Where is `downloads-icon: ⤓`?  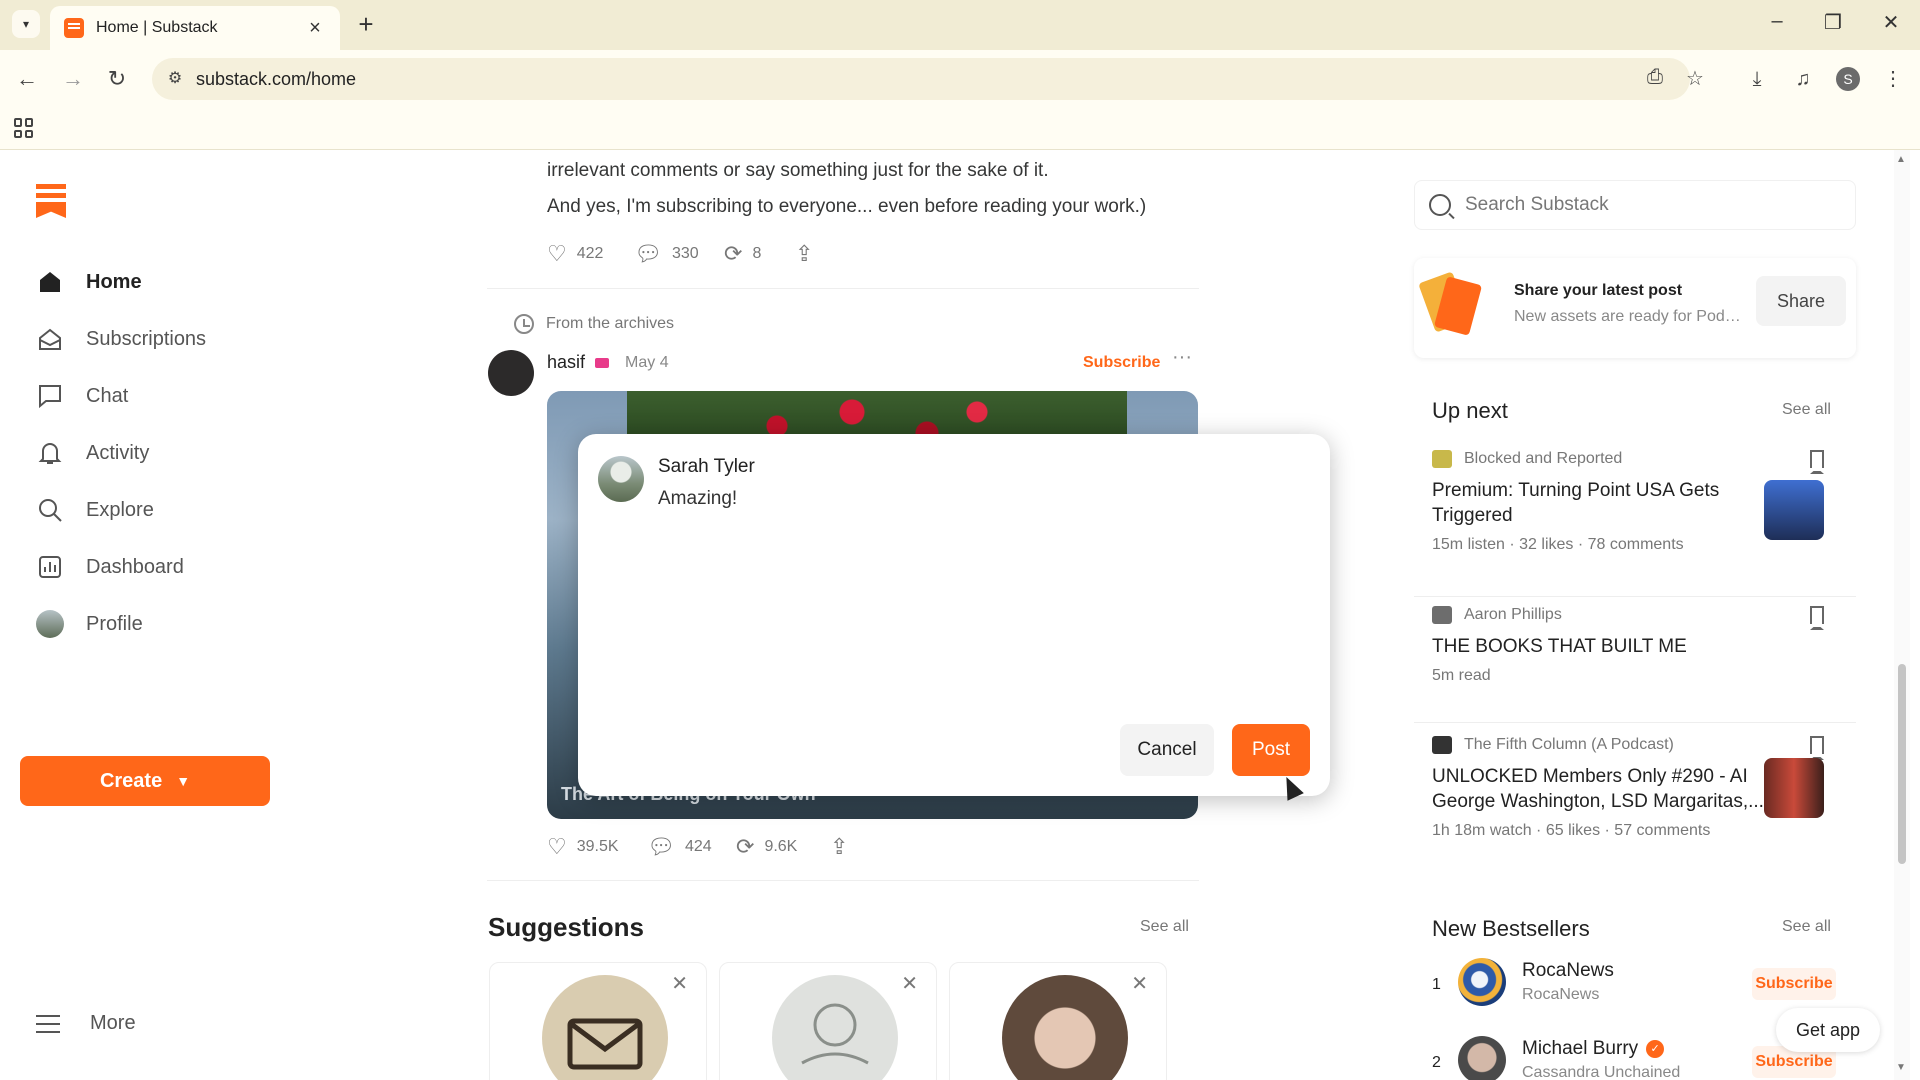
downloads-icon: ⤓ is located at coordinates (1757, 79).